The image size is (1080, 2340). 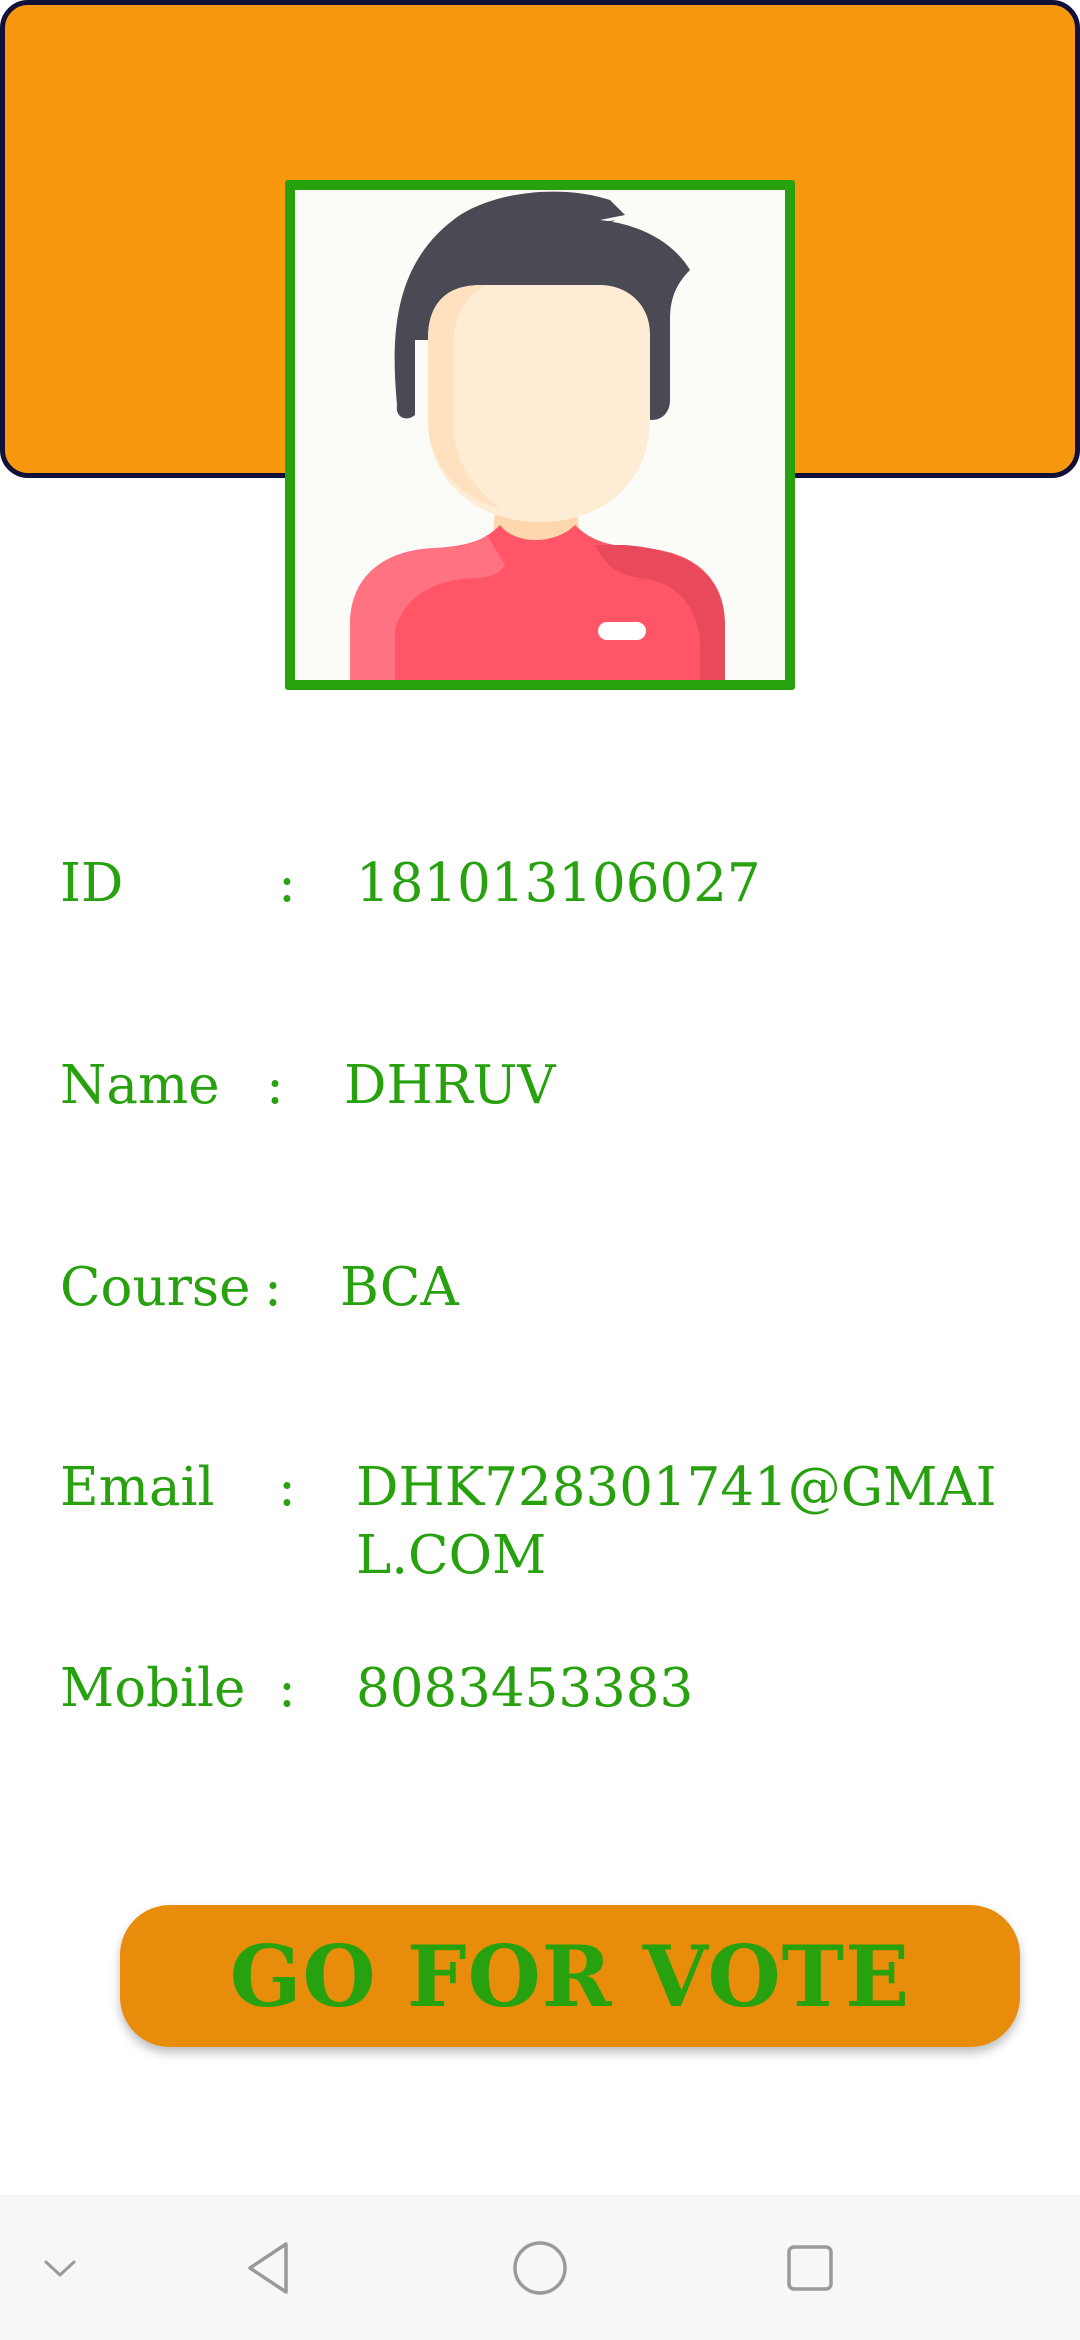 I want to click on nav-back-button, so click(x=270, y=2267).